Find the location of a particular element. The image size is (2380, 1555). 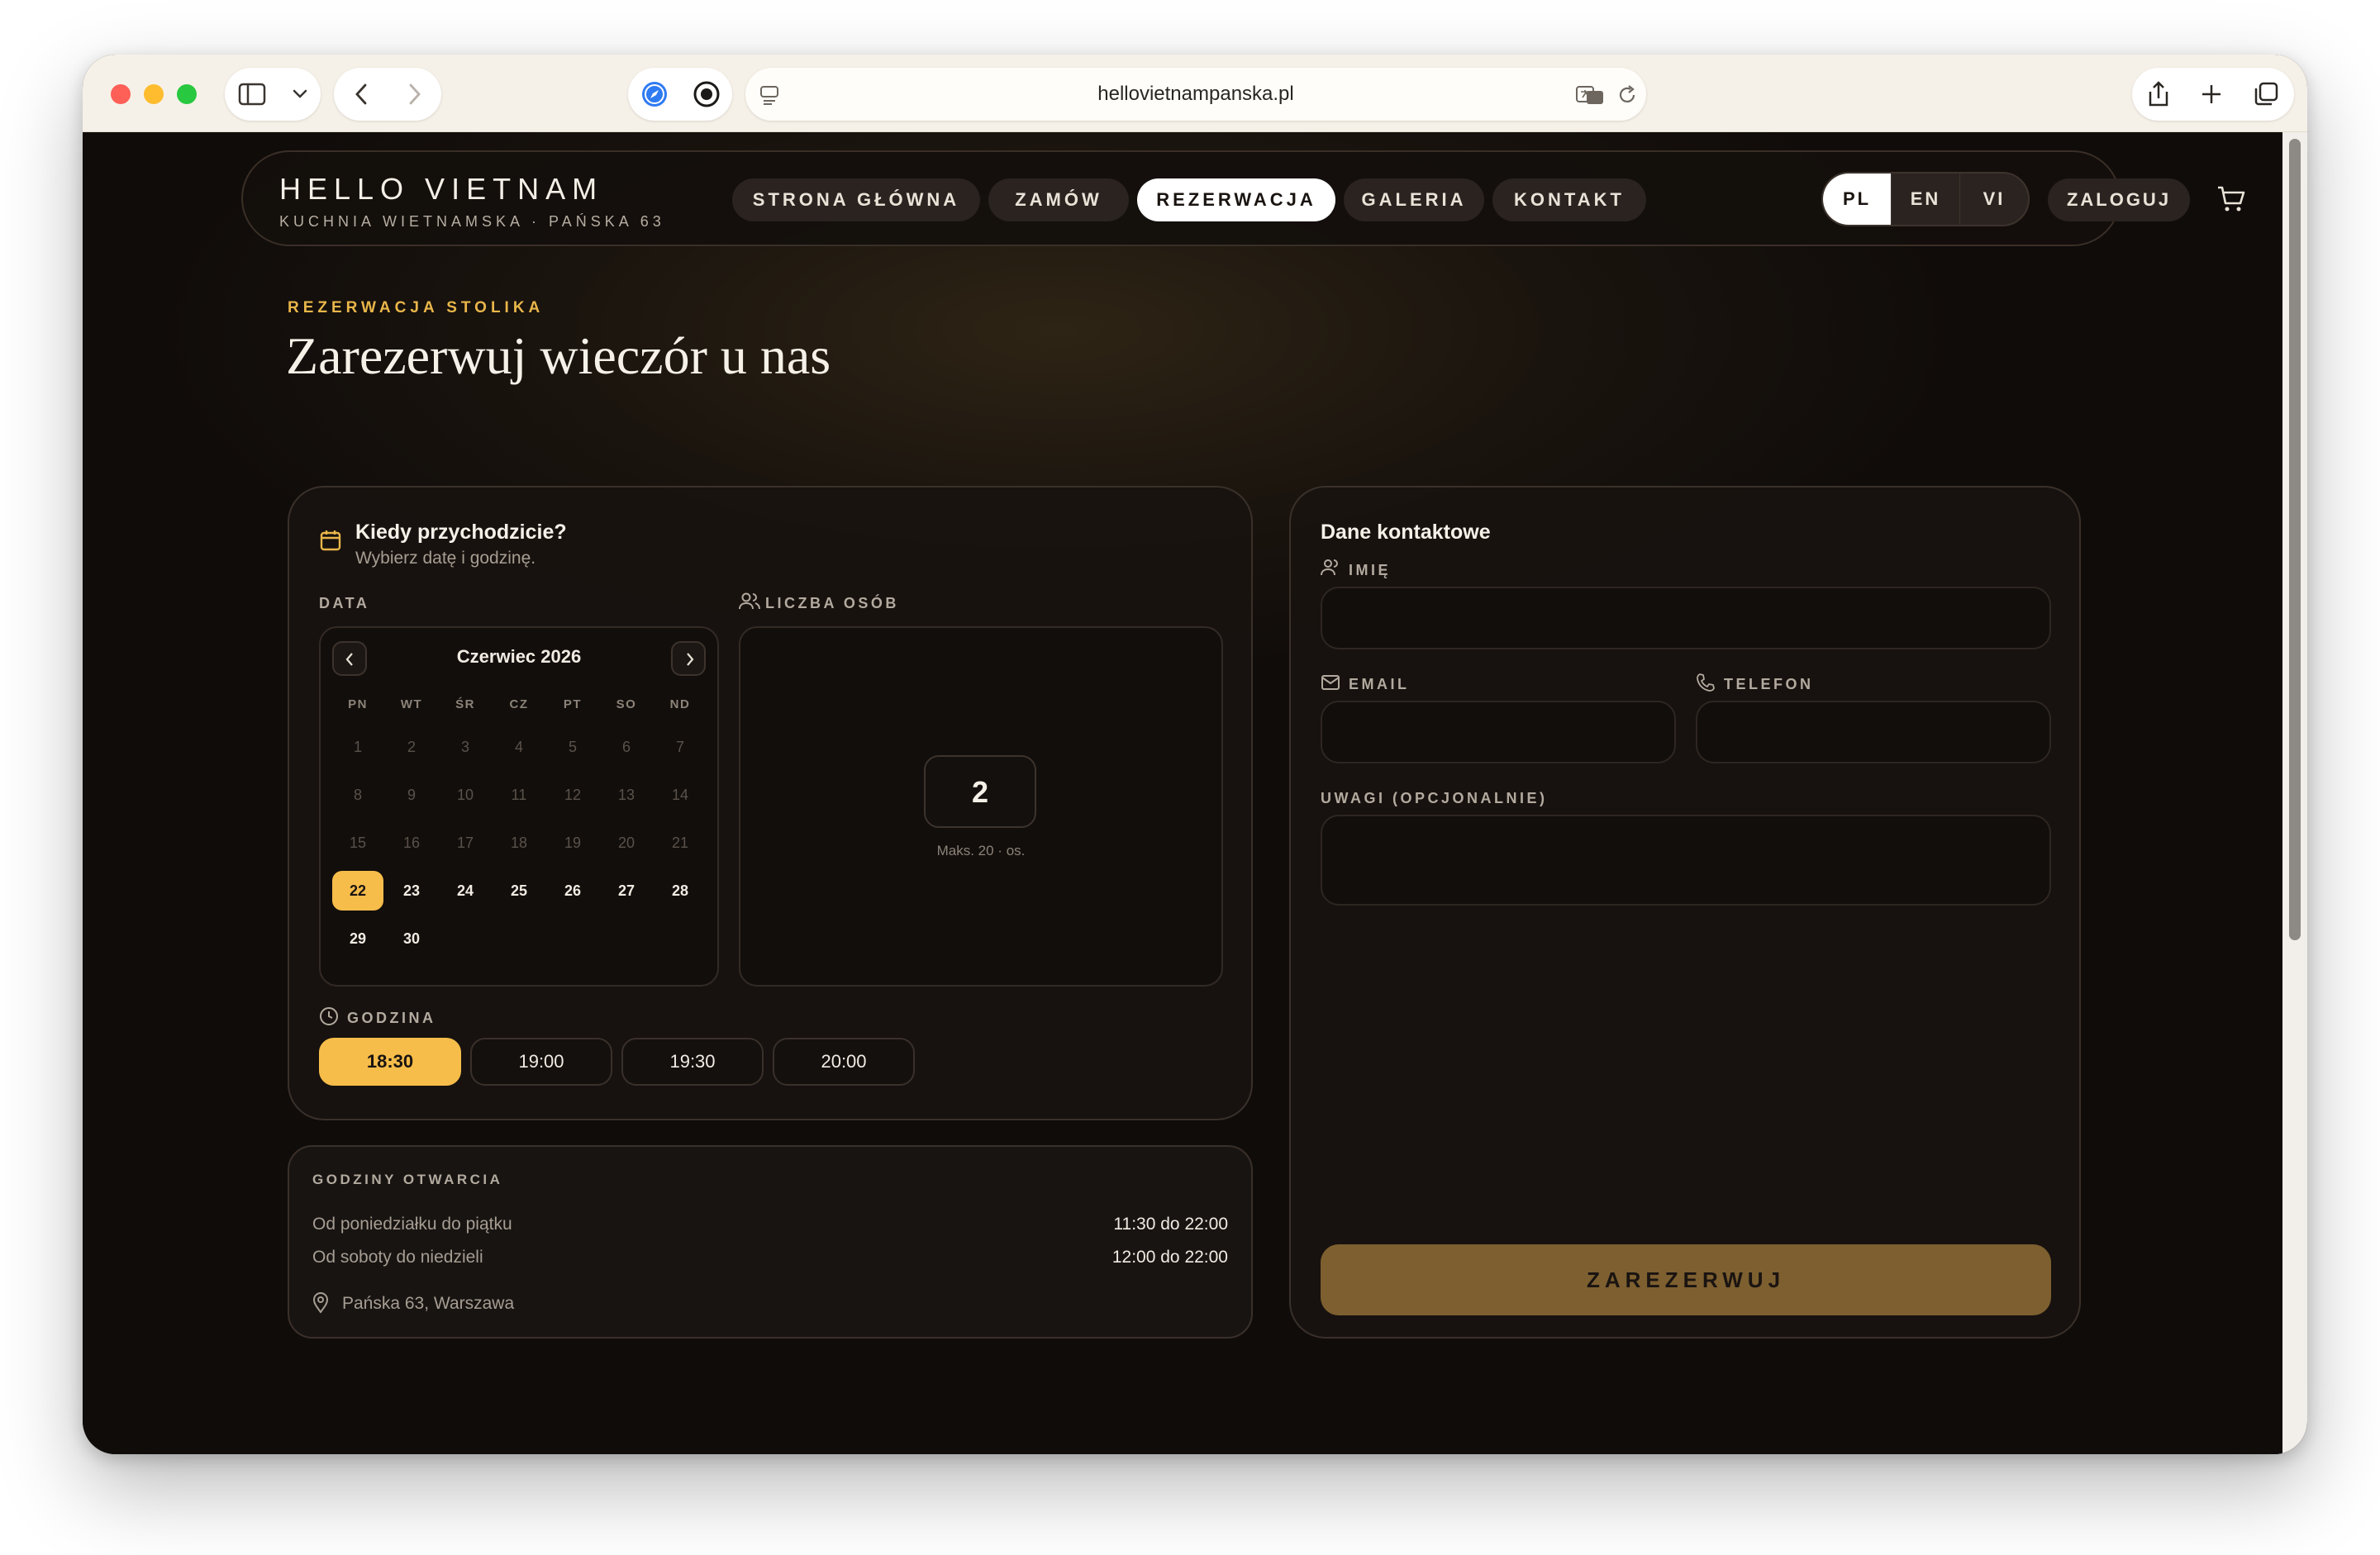

lang-pl: PL is located at coordinates (1857, 199).